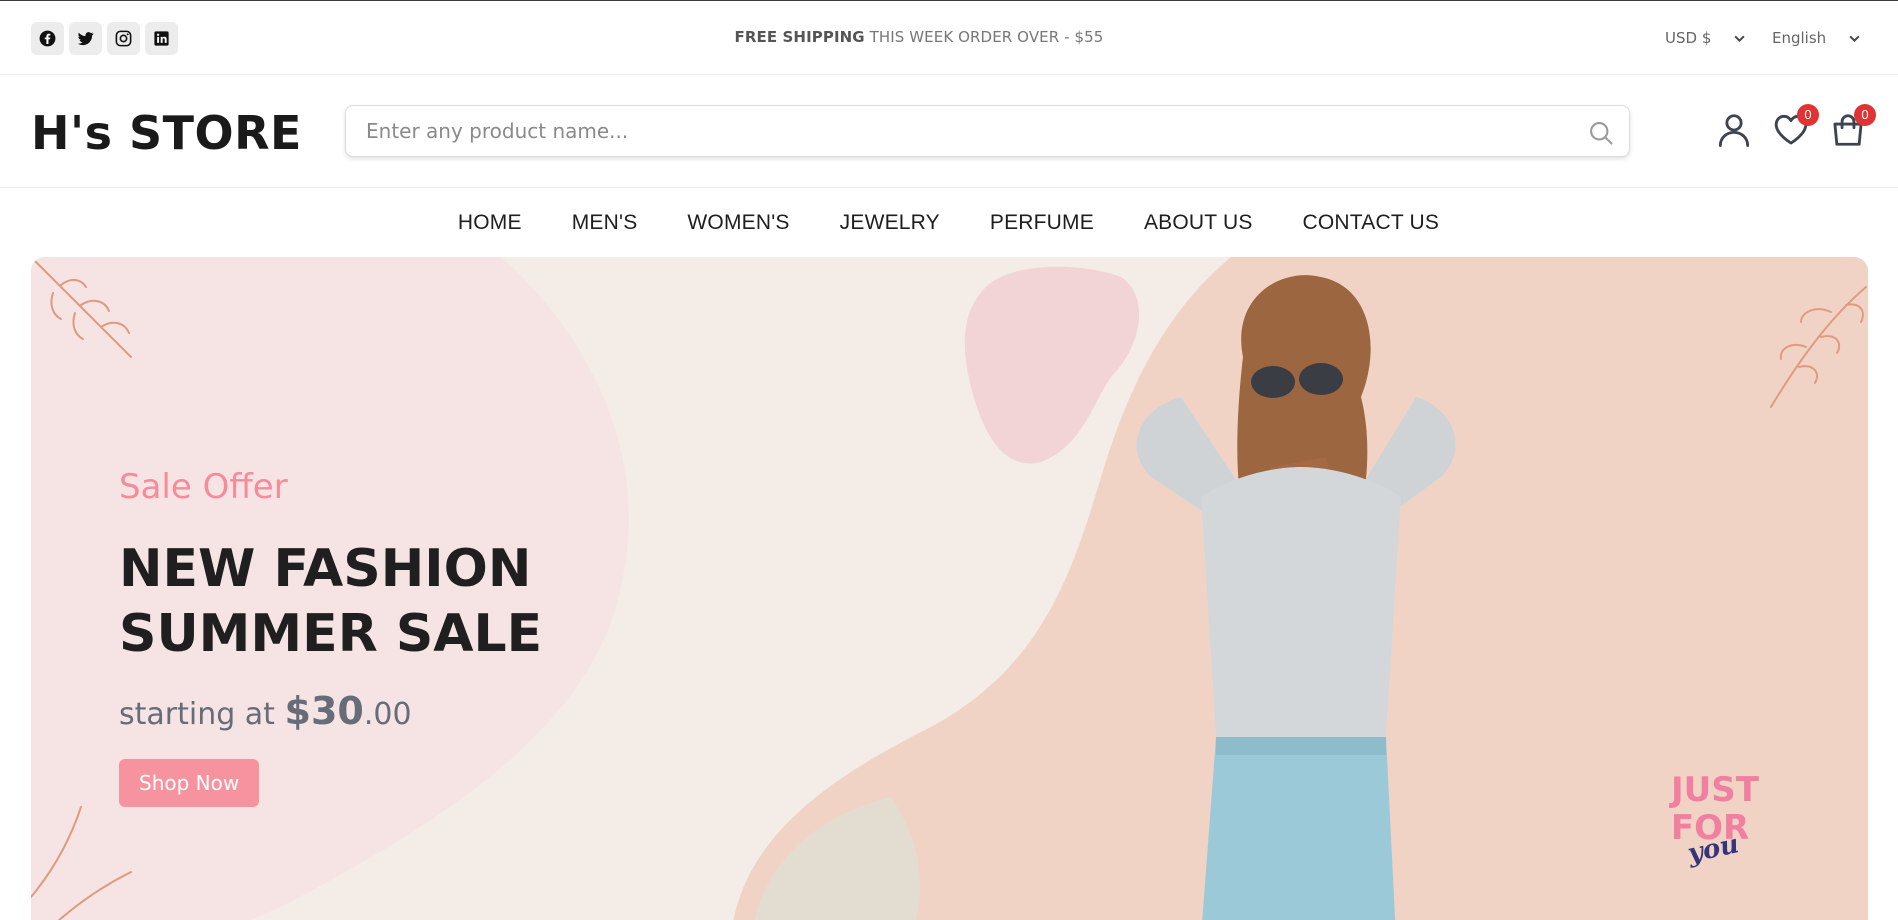 The height and width of the screenshot is (920, 1898). I want to click on cart-button: 0, so click(1852, 126).